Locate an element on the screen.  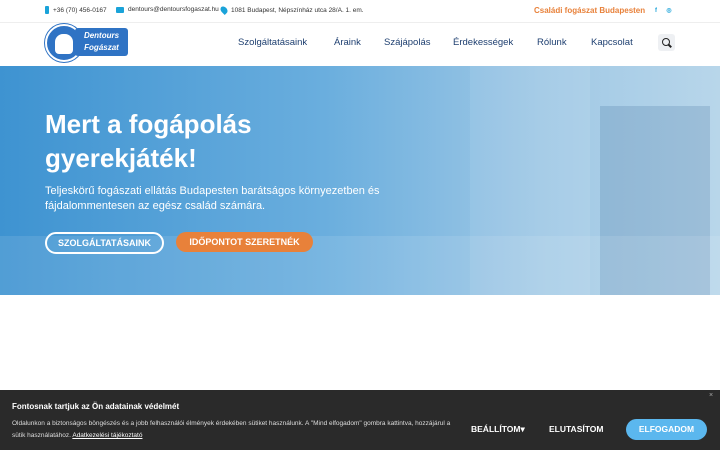
logo-wordmark: Dentours Fogászat is located at coordinates (101, 42).